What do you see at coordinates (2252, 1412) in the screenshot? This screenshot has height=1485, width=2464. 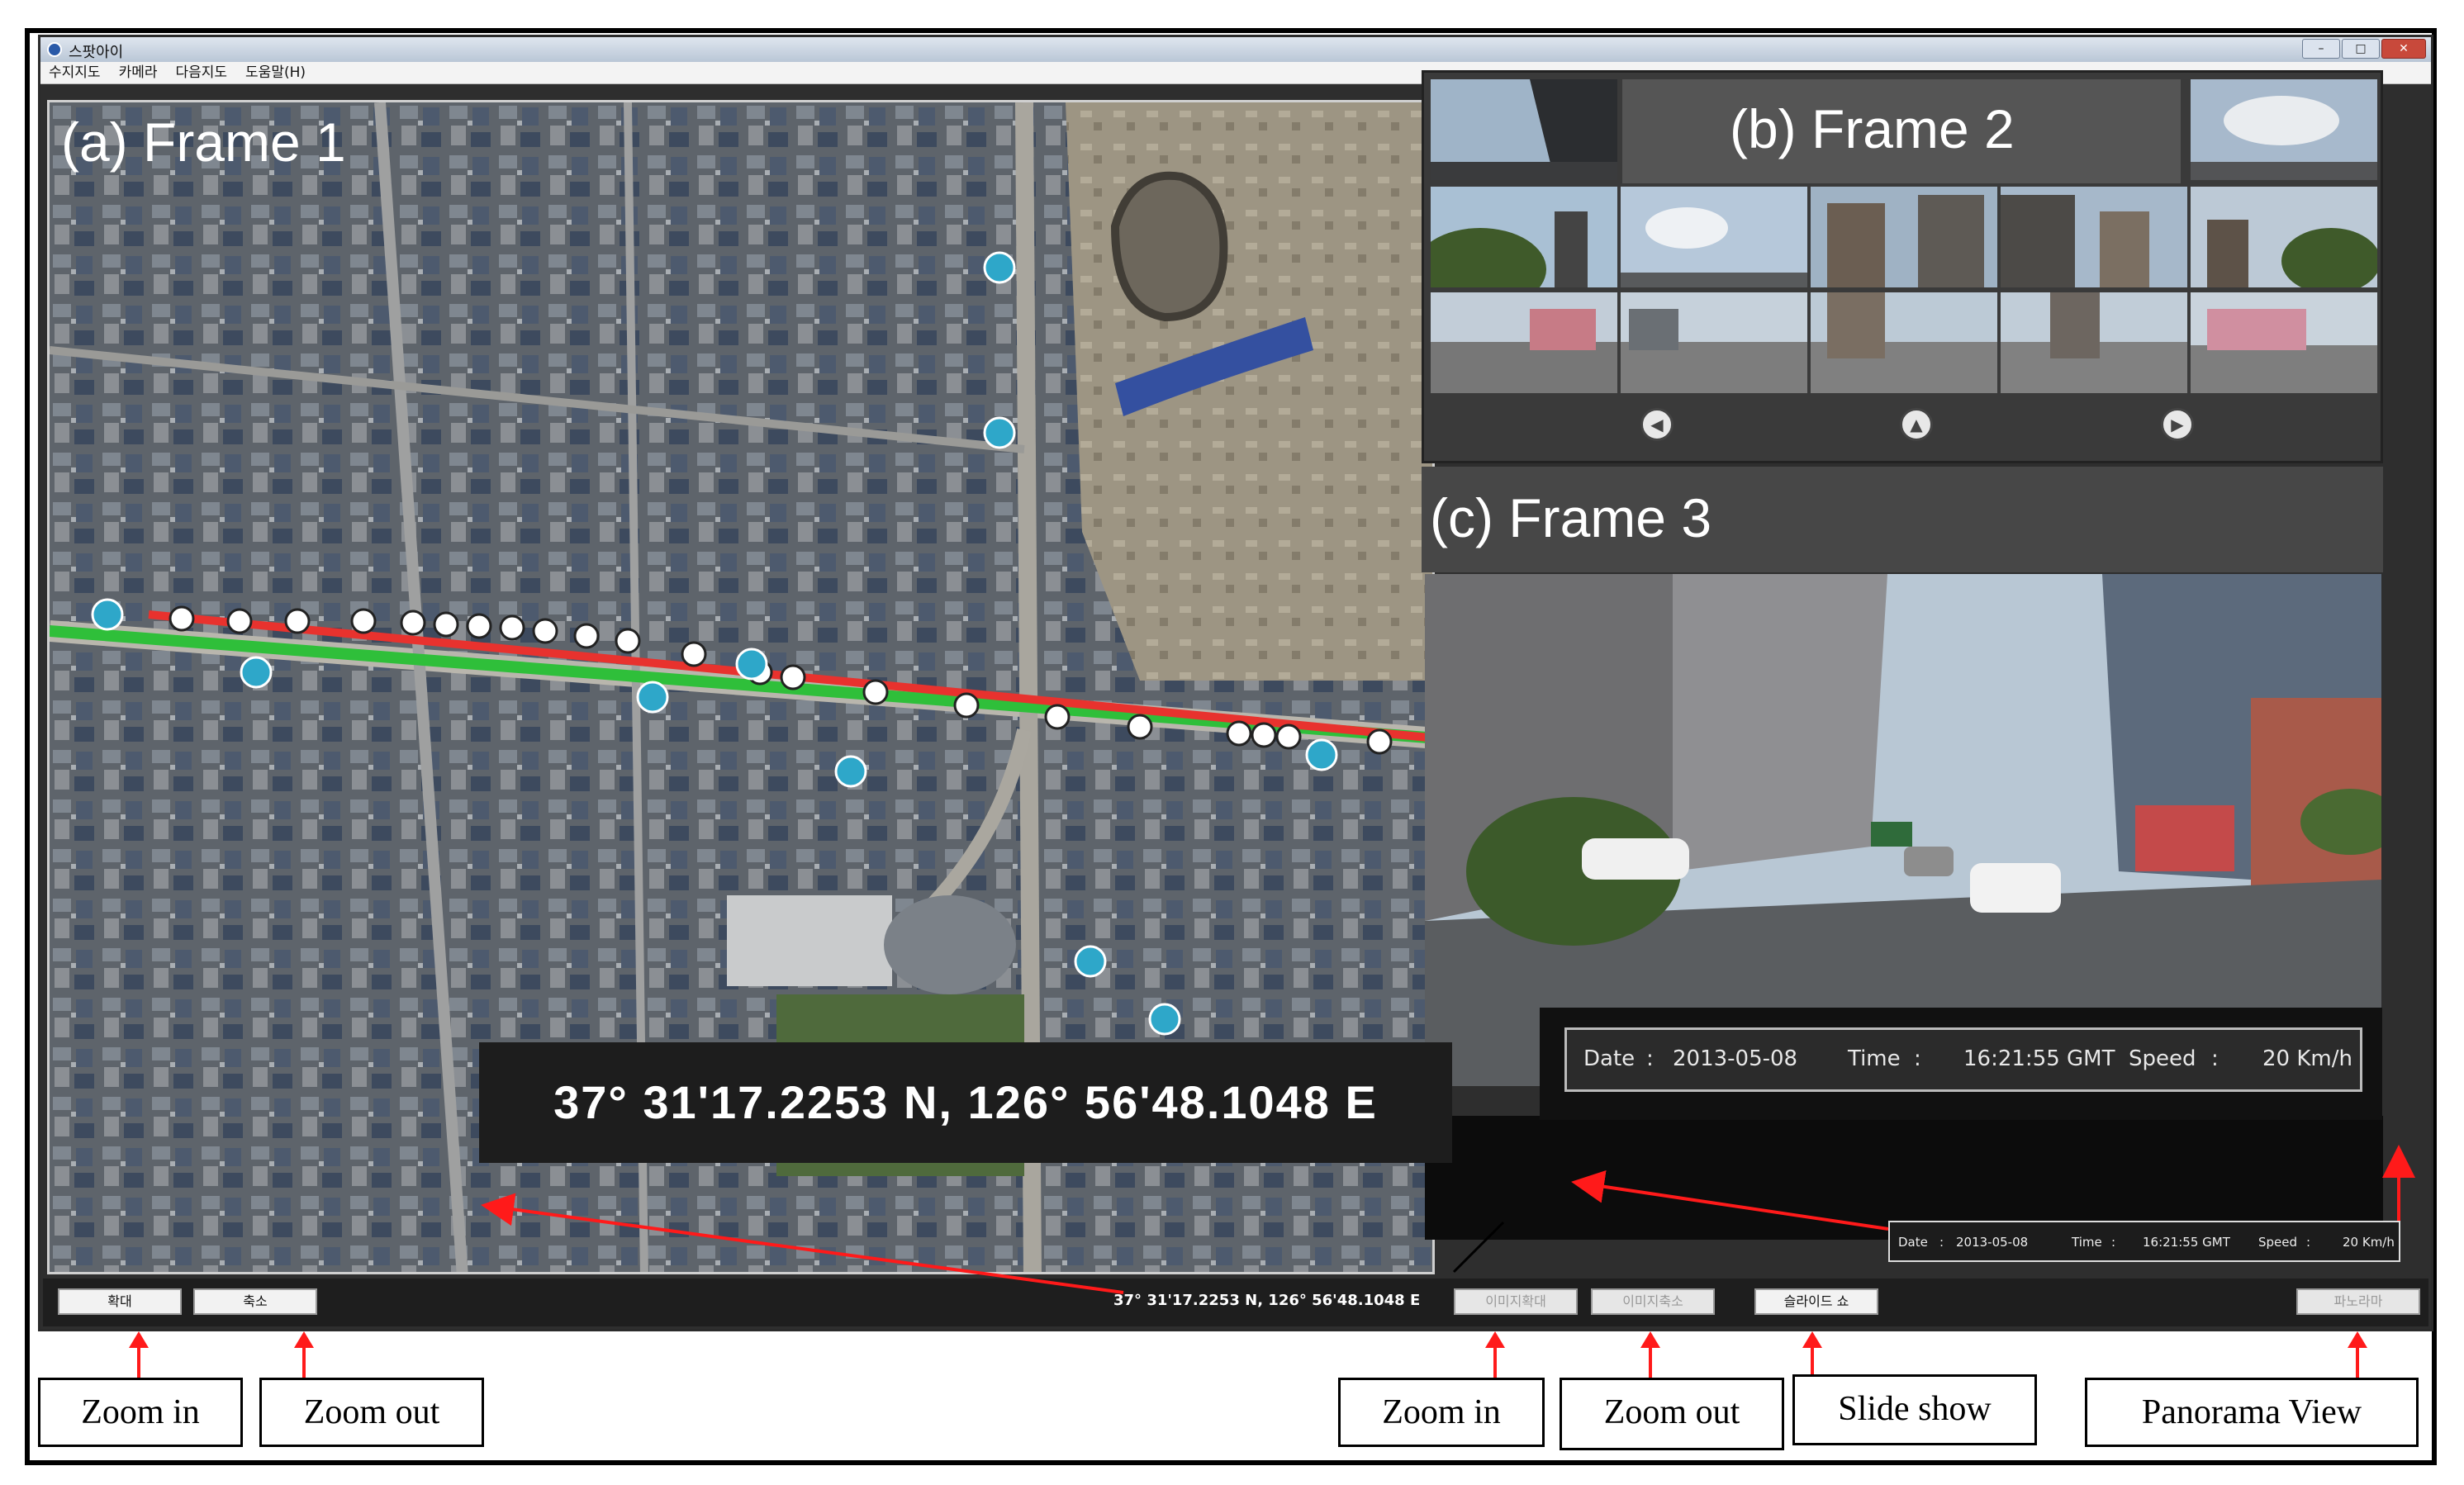 I see `annotation-panorama: Panorama View` at bounding box center [2252, 1412].